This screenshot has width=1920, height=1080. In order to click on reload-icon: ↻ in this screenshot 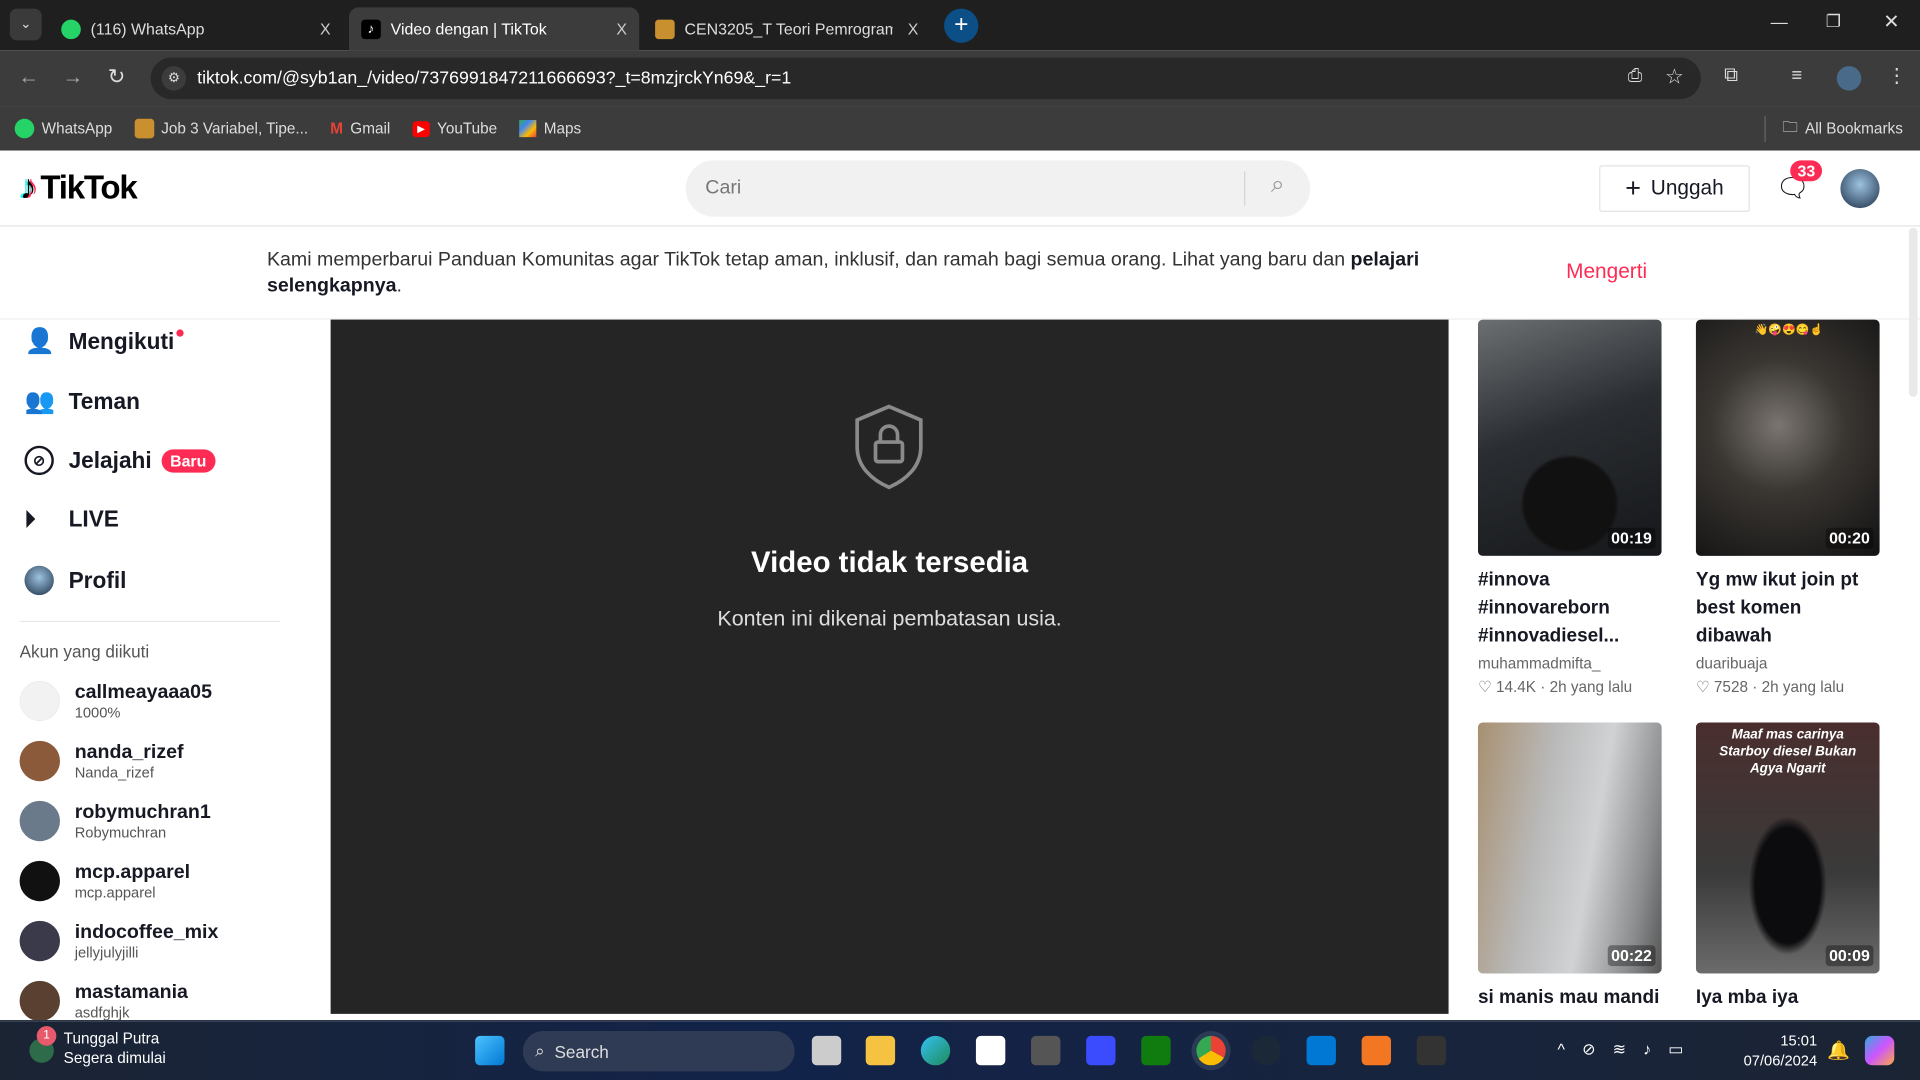, I will do `click(116, 77)`.